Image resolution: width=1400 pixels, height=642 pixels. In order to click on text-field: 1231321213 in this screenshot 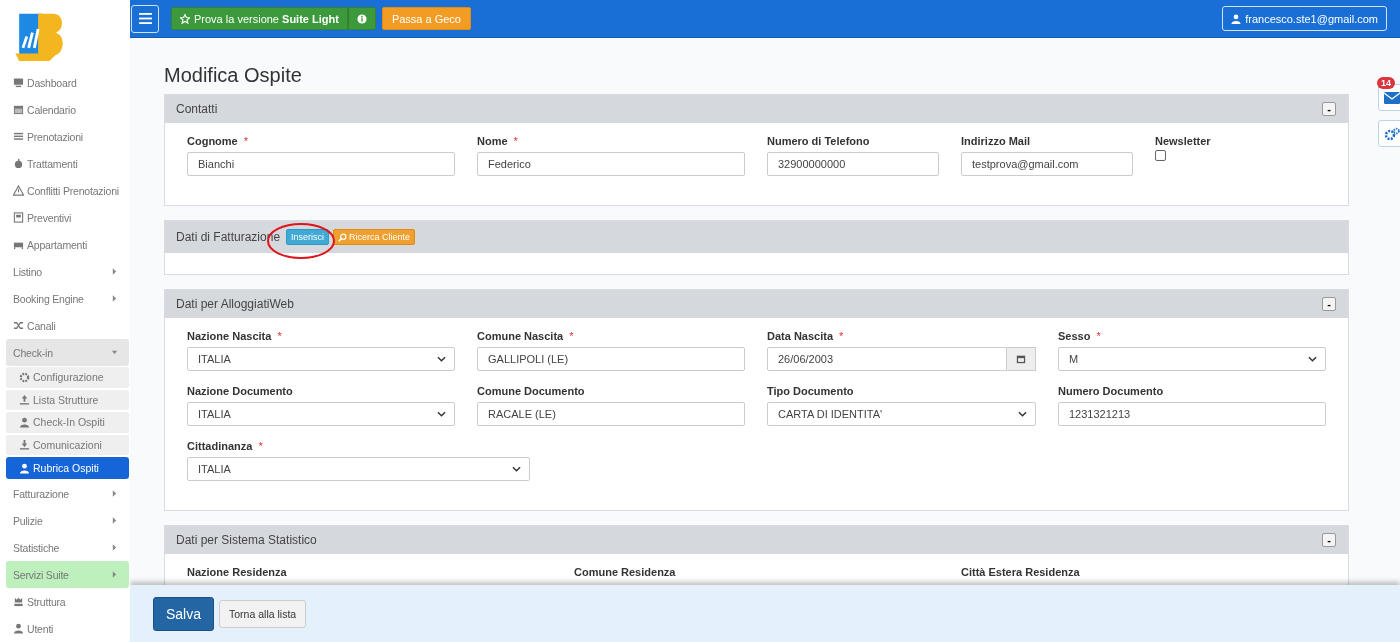, I will do `click(1192, 414)`.